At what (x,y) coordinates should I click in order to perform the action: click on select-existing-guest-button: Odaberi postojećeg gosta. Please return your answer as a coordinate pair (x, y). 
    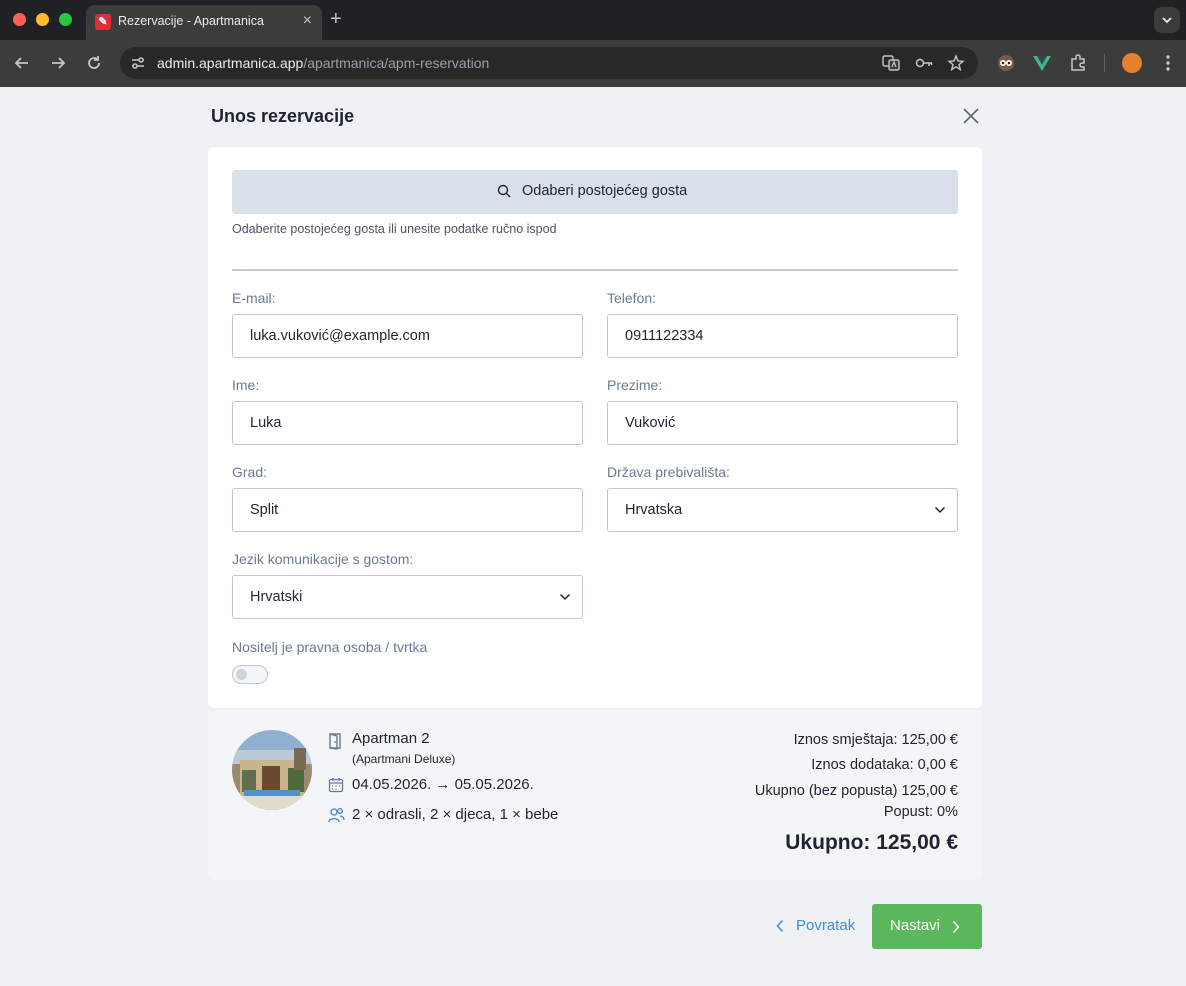
    Looking at the image, I should click on (595, 192).